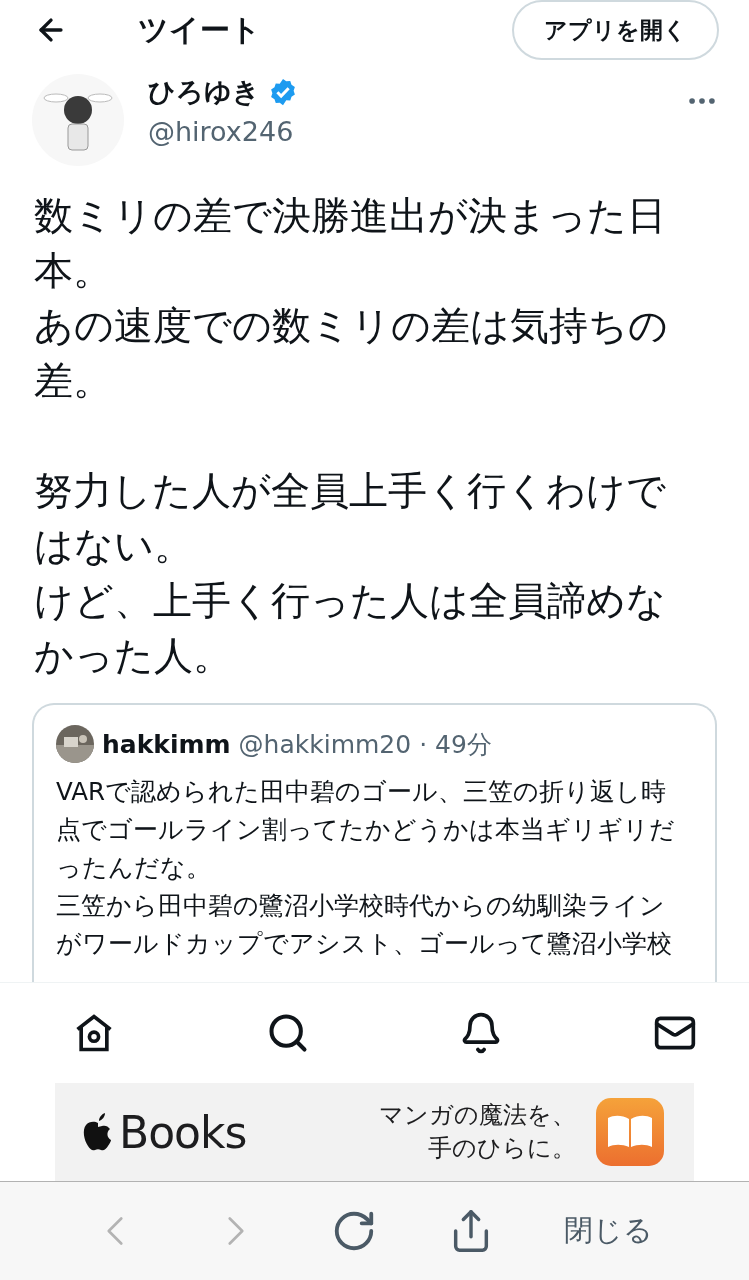  What do you see at coordinates (350, 491) in the screenshot?
I see `tweet-text-line: 努力した人が全員上手く行くわけで` at bounding box center [350, 491].